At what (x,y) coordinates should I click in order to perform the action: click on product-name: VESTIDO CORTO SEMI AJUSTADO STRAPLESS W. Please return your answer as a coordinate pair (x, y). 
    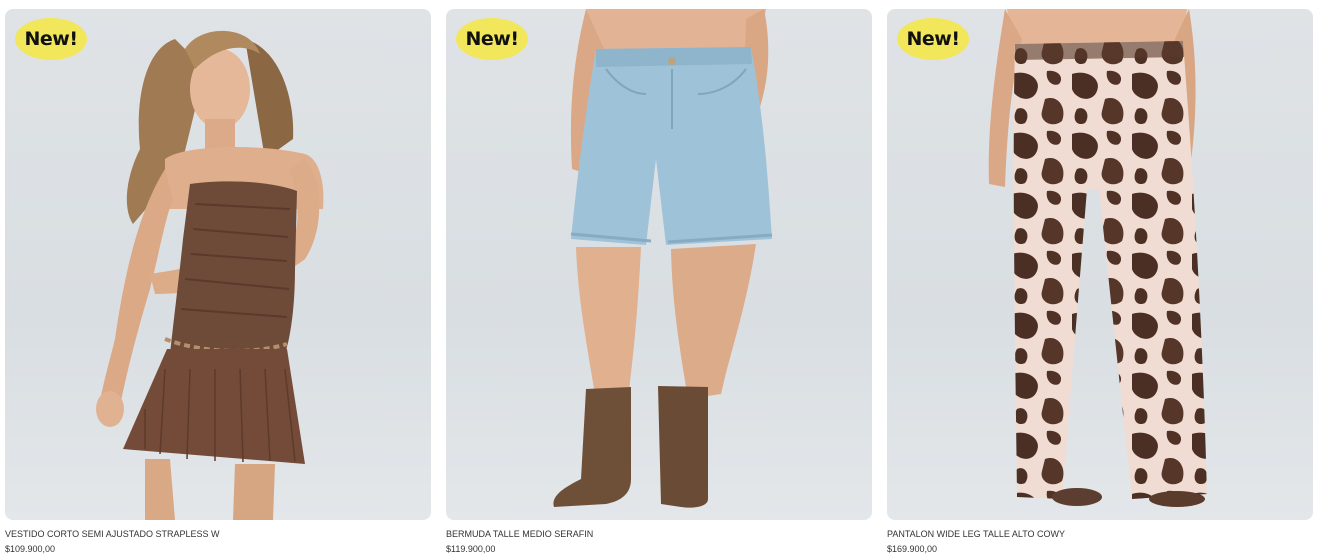
    Looking at the image, I should click on (218, 534).